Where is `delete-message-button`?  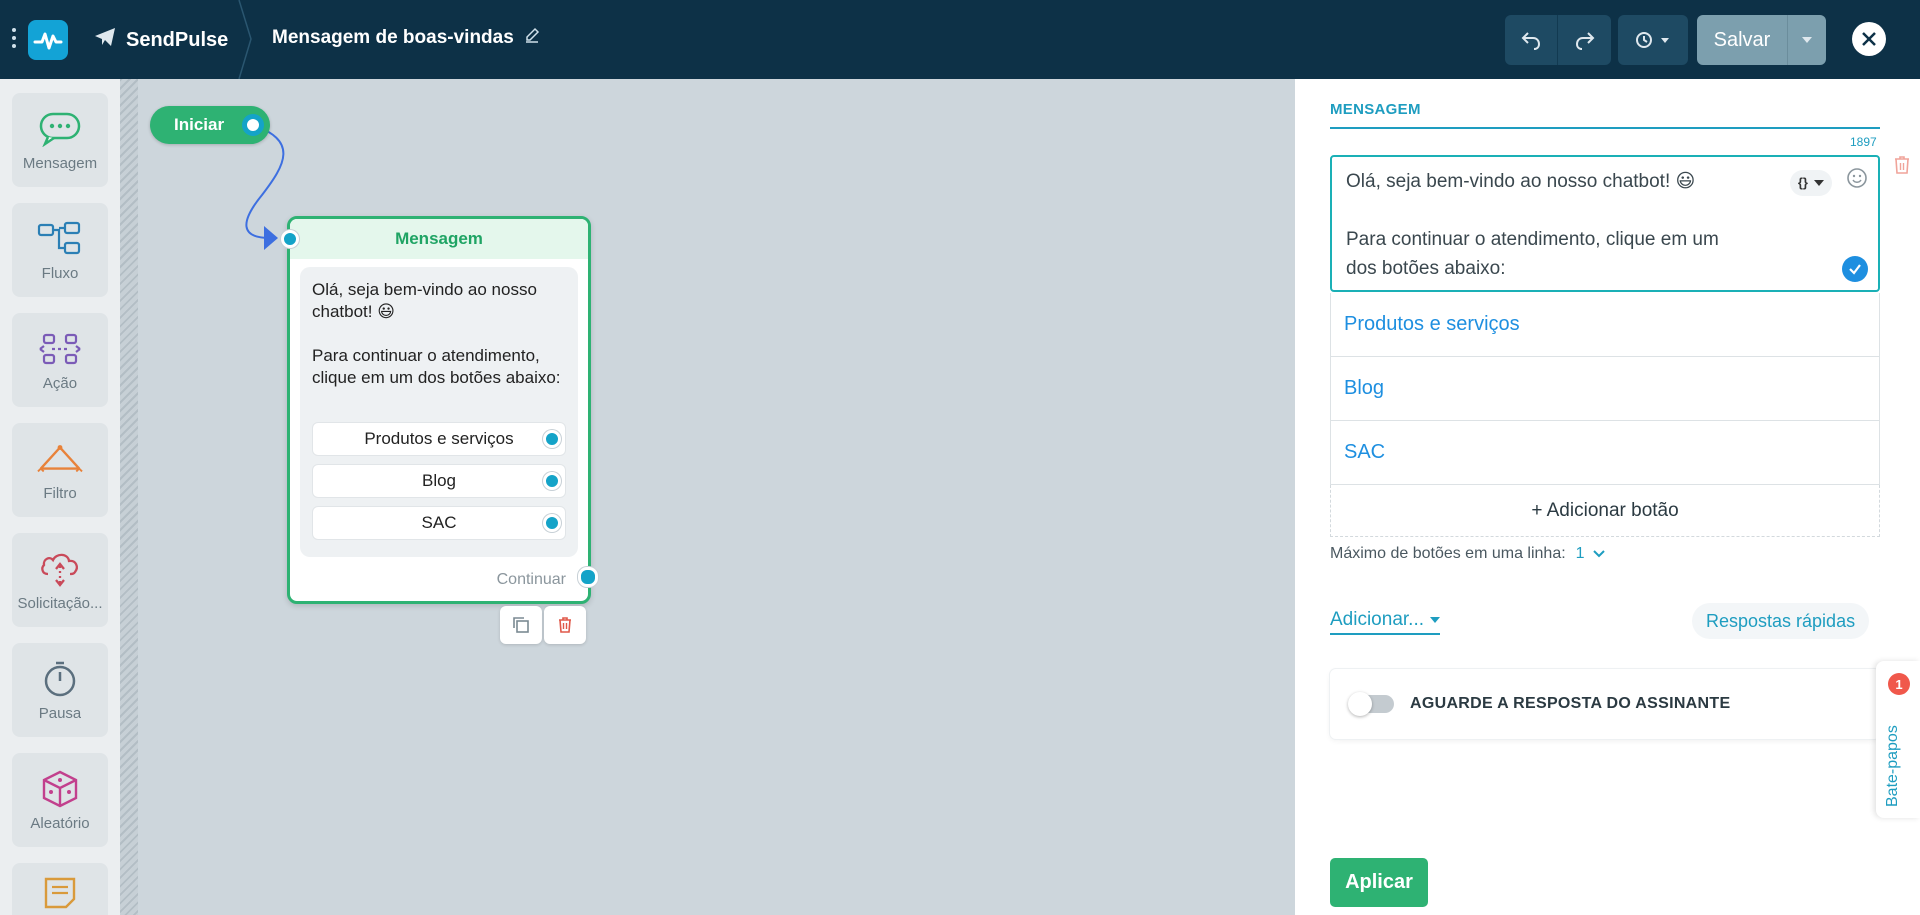
delete-message-button is located at coordinates (1902, 167).